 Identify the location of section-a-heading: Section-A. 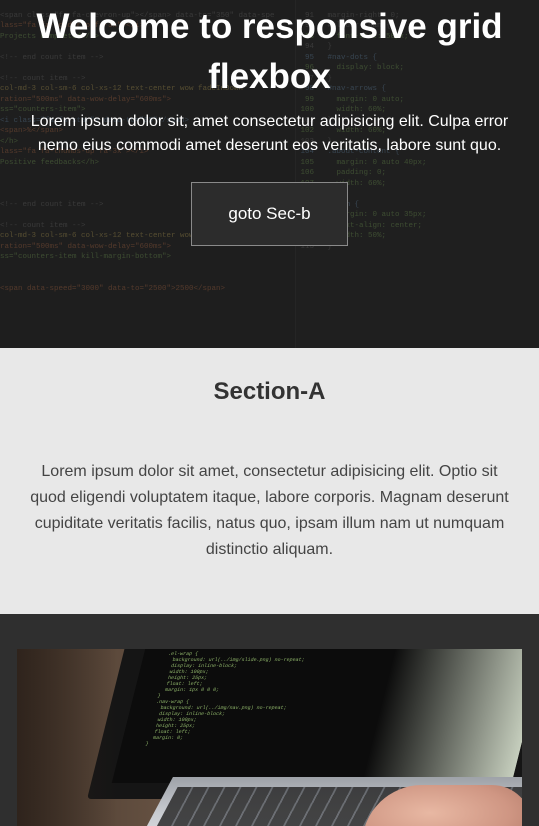
(269, 391).